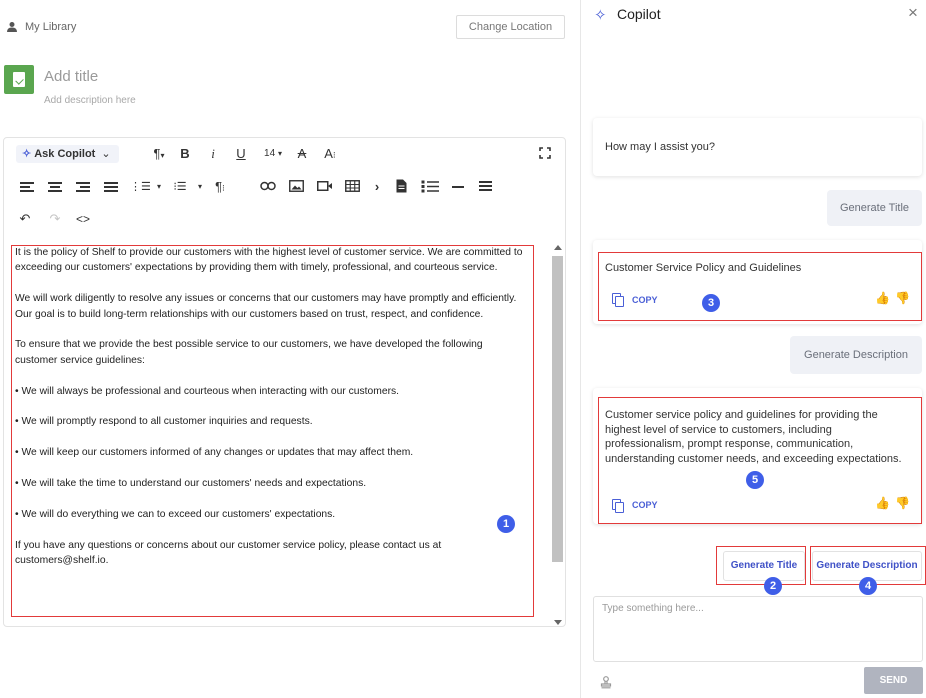  What do you see at coordinates (159, 154) in the screenshot?
I see `paragraph-icon: ¶▾` at bounding box center [159, 154].